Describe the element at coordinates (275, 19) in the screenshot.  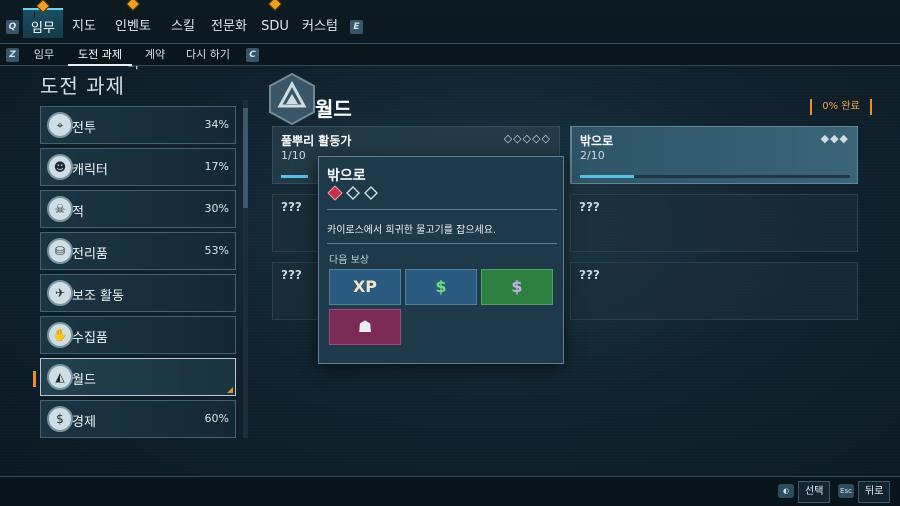
I see `tab-sdu: SDU` at that location.